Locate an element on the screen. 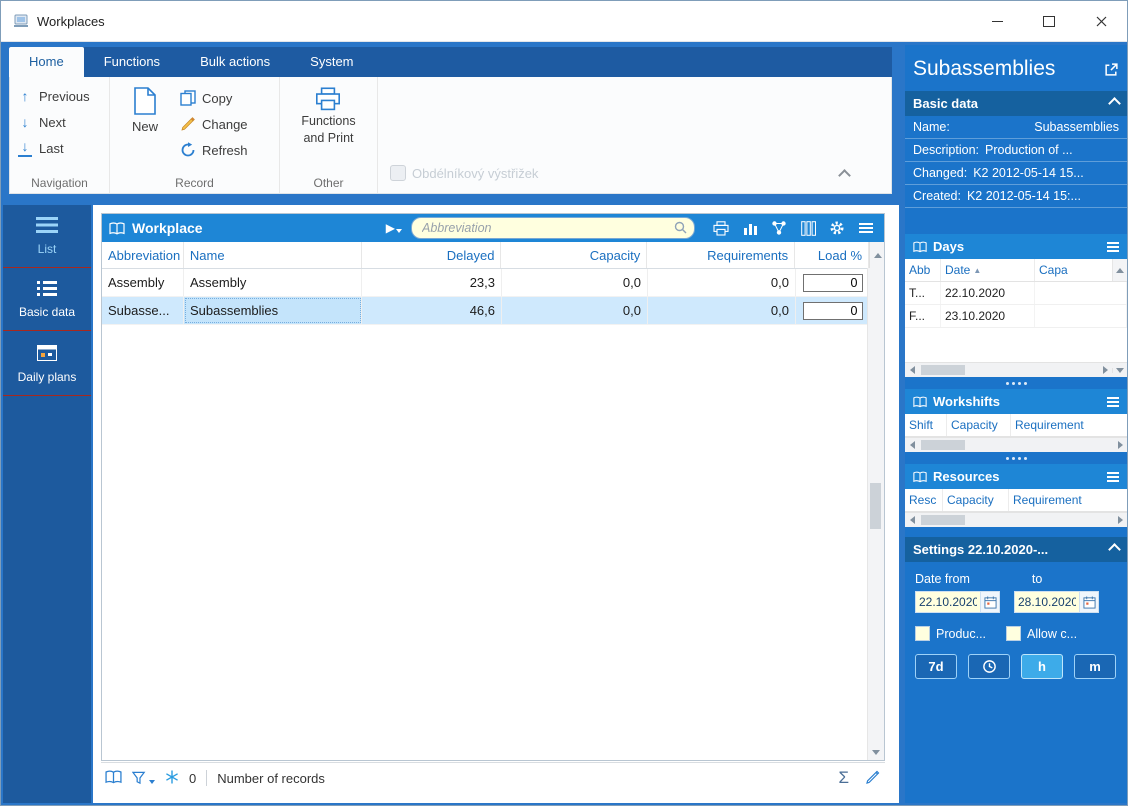  workshifts-column-requirement: Requirement is located at coordinates (1069, 425).